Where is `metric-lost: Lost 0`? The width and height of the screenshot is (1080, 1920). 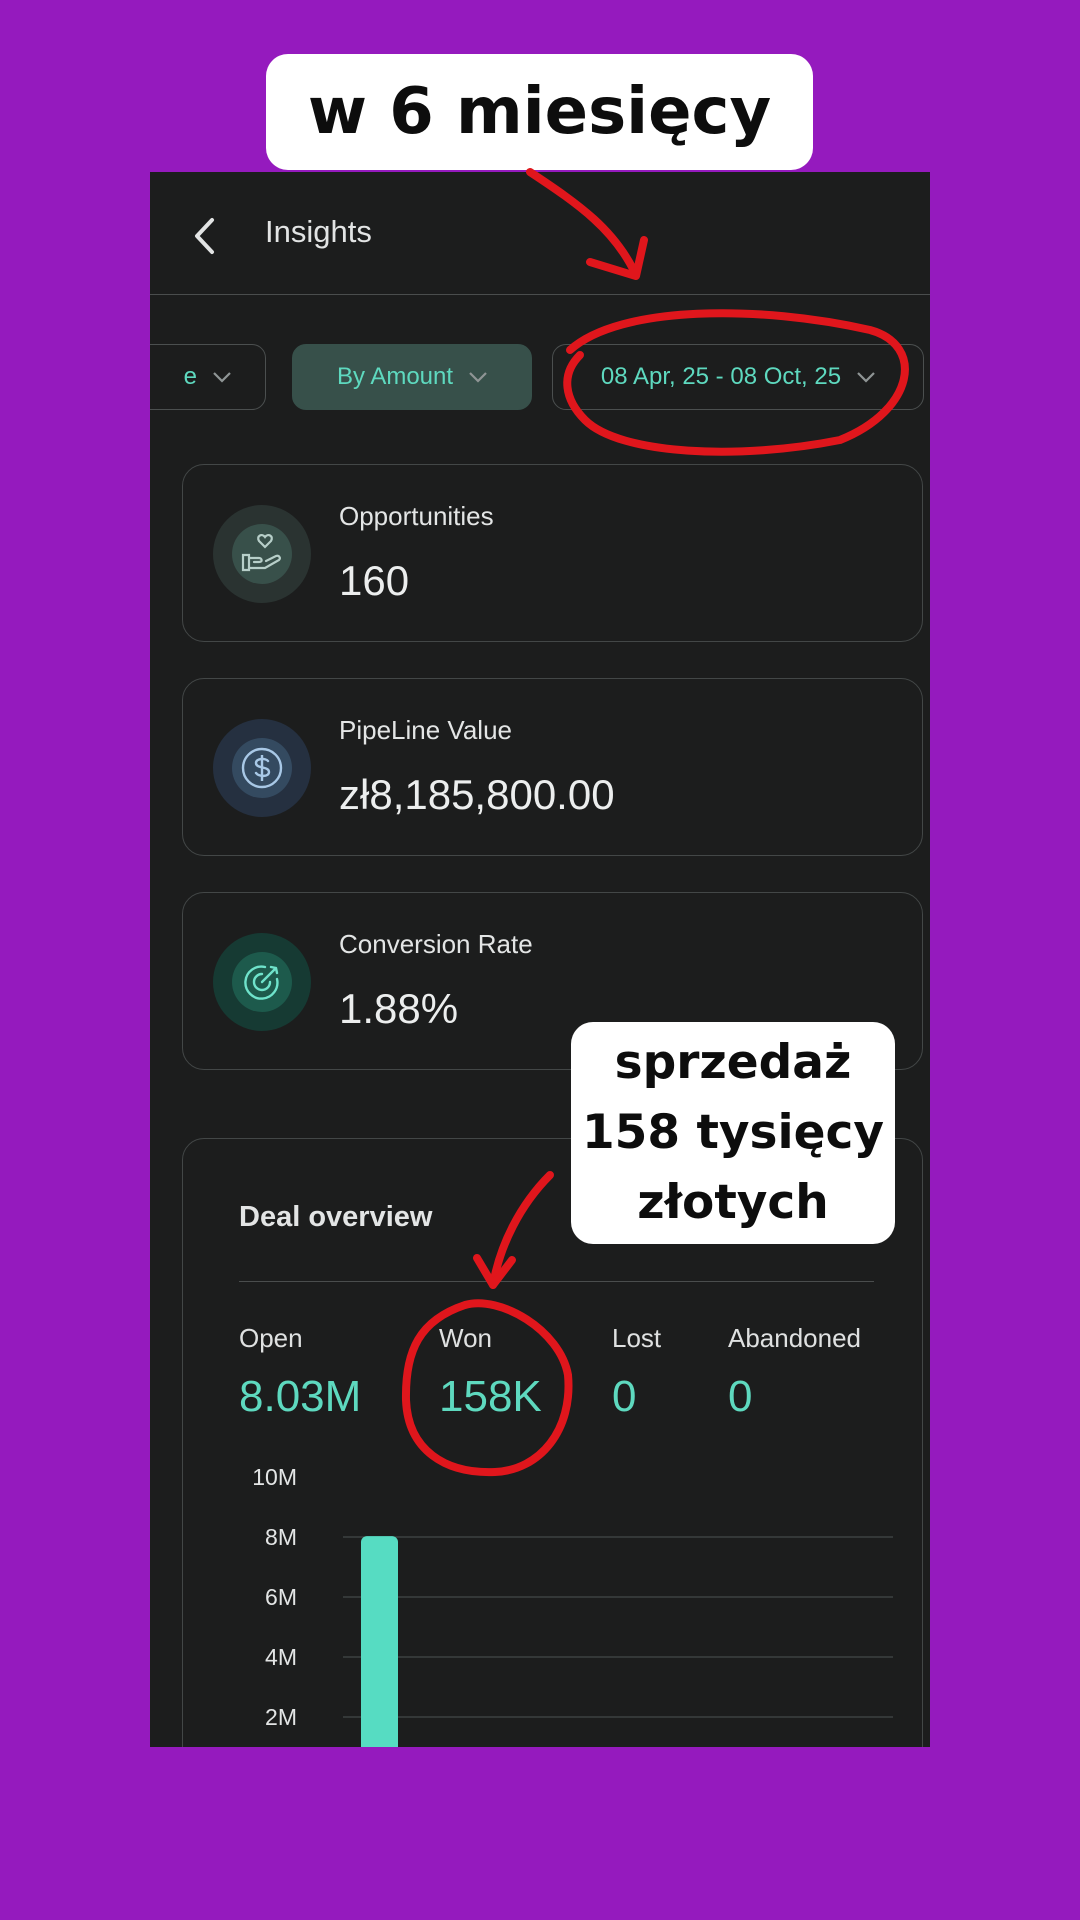 metric-lost: Lost 0 is located at coordinates (636, 1372).